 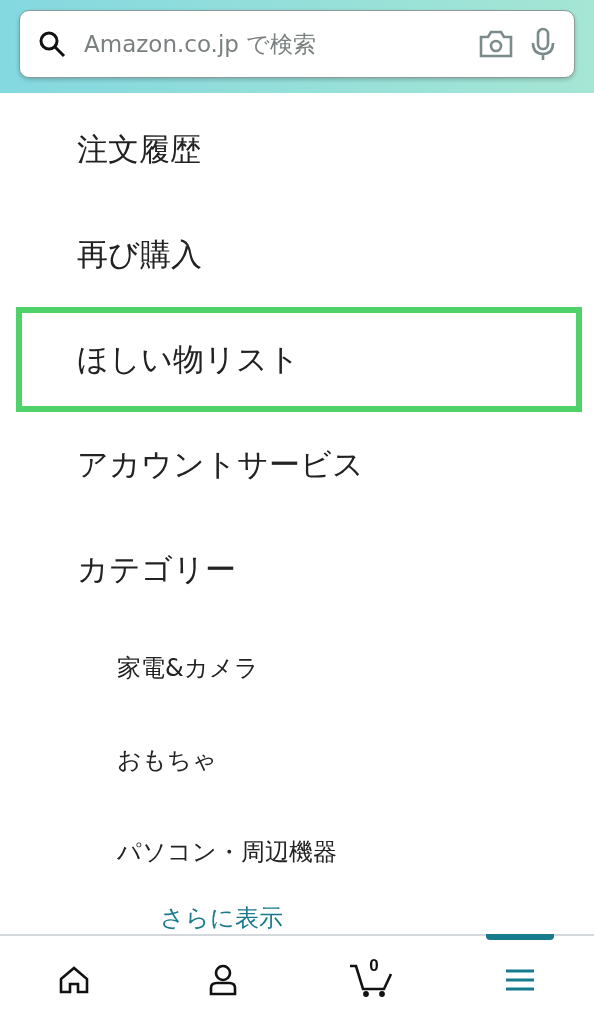 I want to click on menu-item: 注文履歴, so click(x=297, y=149).